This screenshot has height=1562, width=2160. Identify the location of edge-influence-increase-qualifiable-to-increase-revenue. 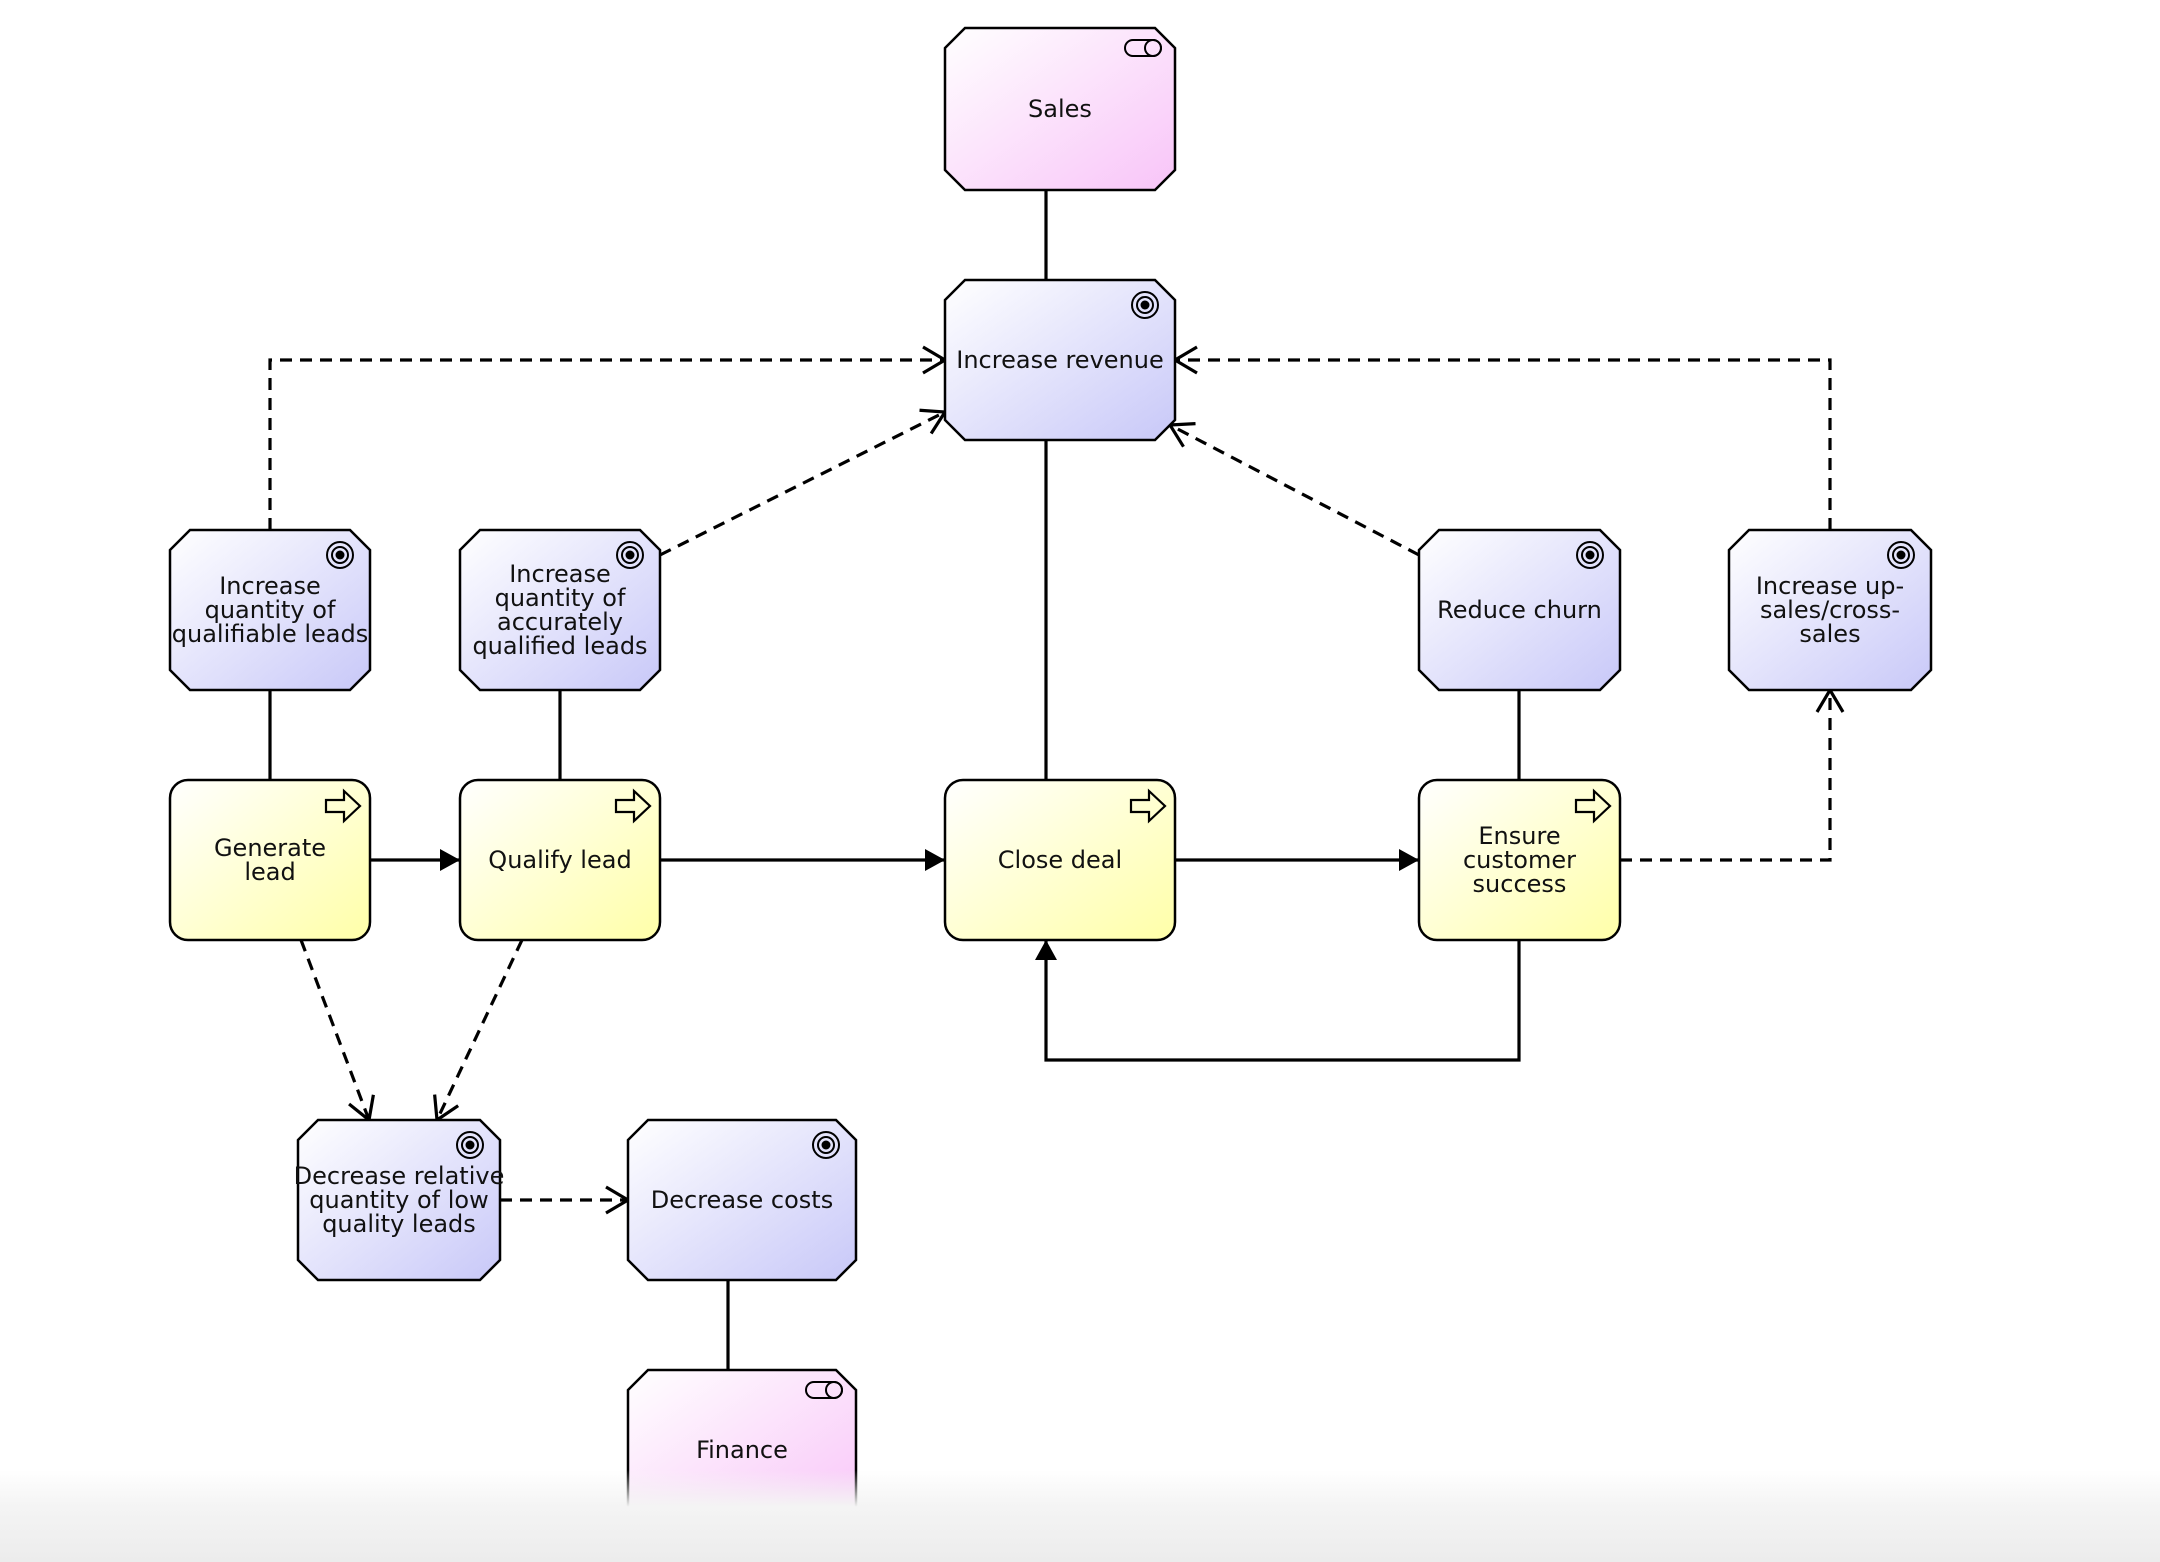
(608, 437).